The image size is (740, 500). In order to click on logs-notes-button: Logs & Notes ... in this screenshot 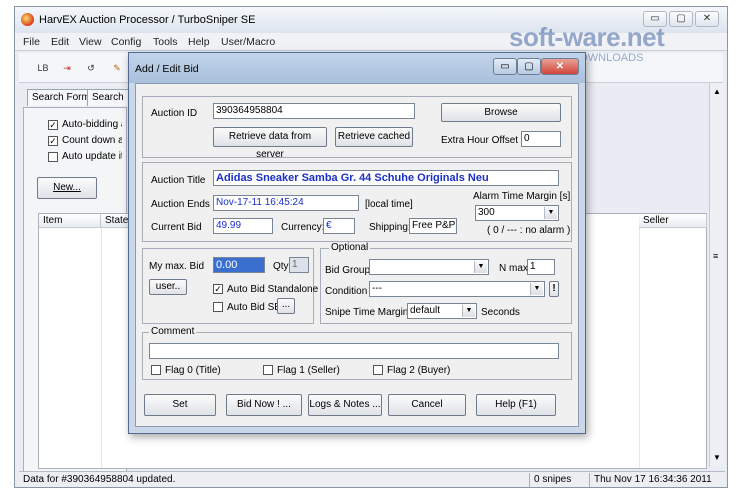, I will do `click(345, 405)`.